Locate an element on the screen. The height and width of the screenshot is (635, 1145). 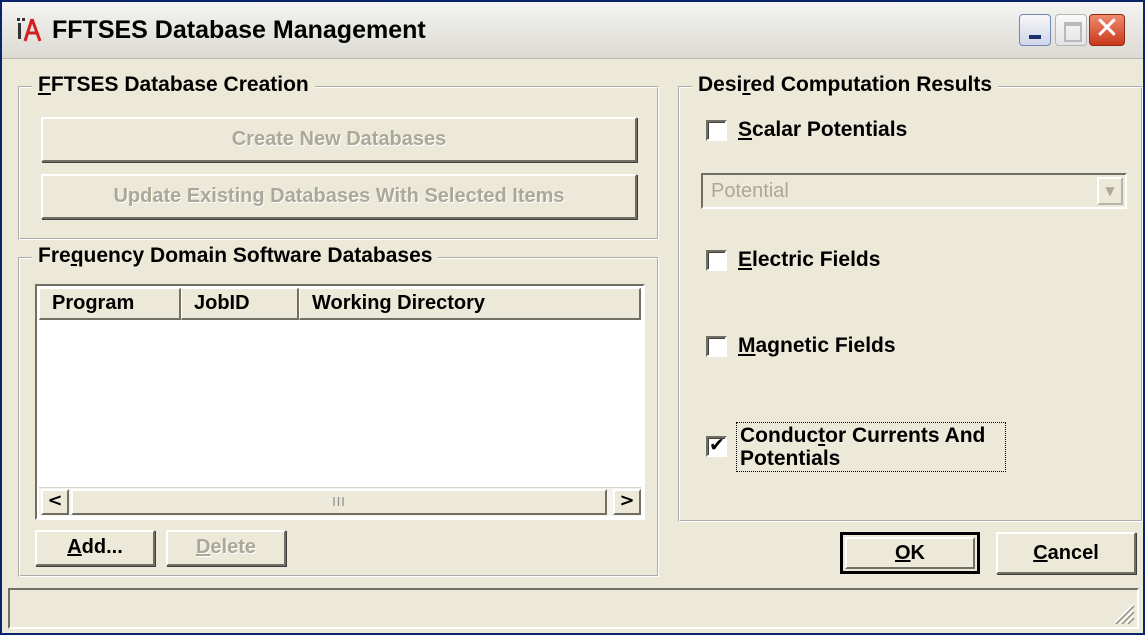
electric-fields-label: Electric Fields is located at coordinates (809, 260).